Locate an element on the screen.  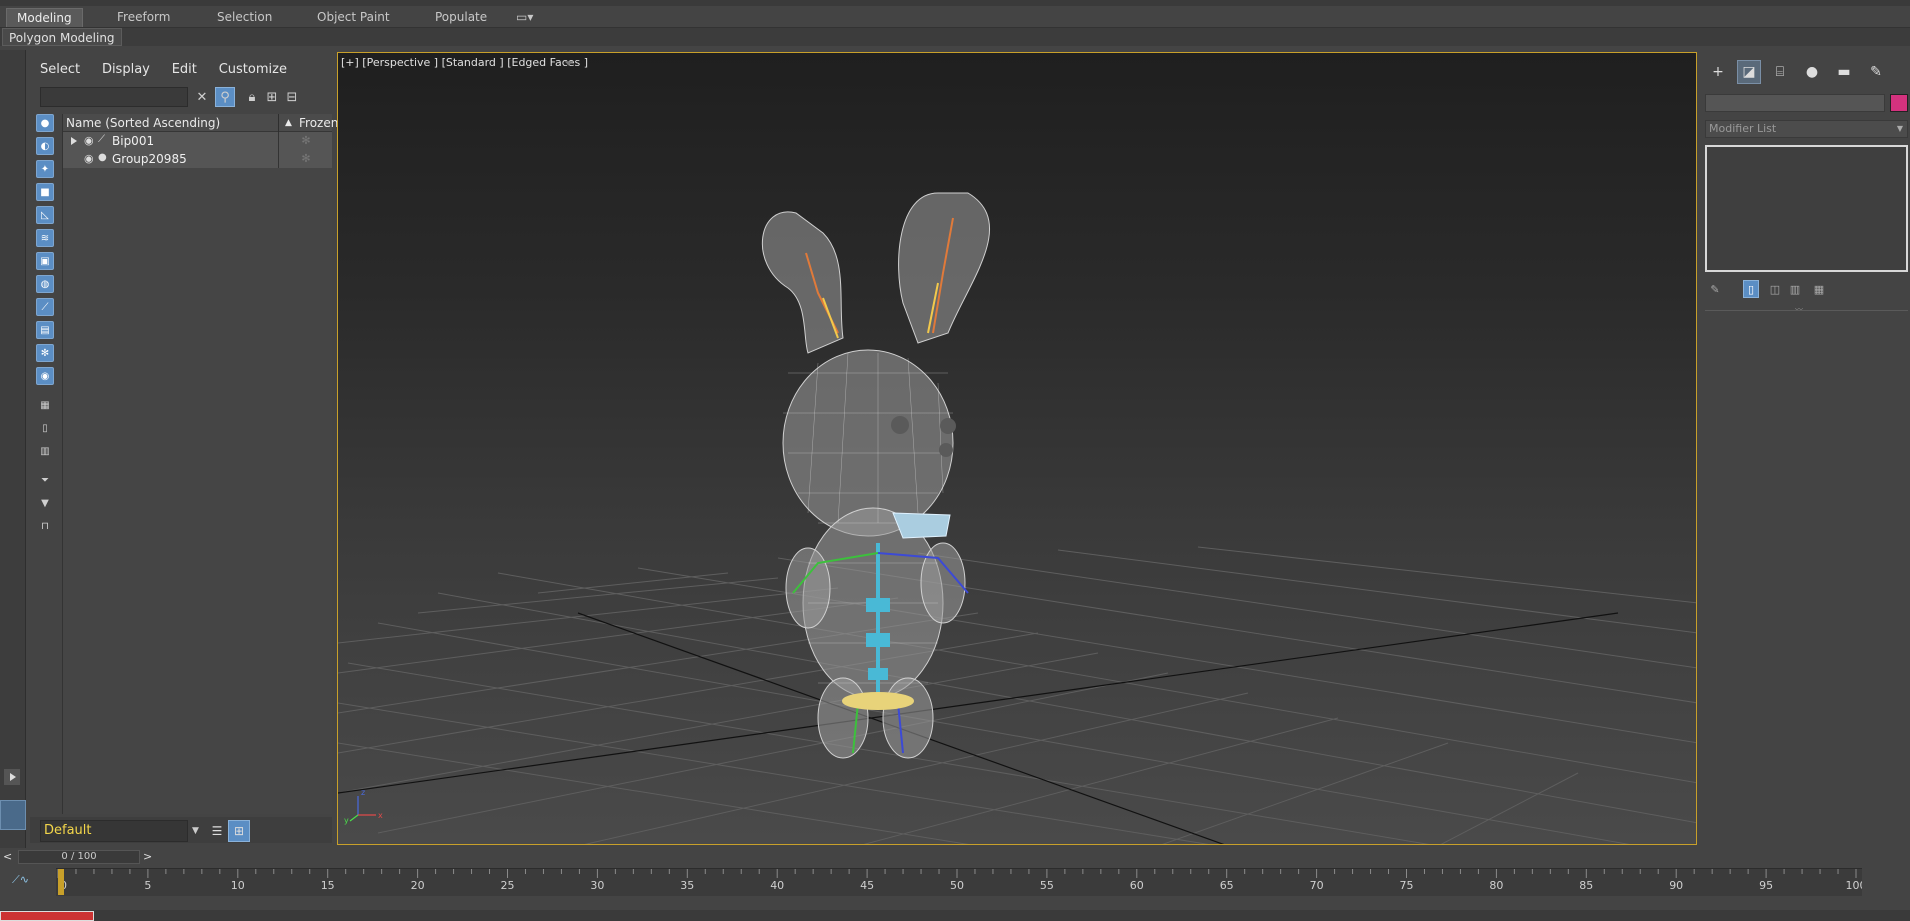
layer-footer: Default ▼ ☰ ⊞ is located at coordinates (181, 830).